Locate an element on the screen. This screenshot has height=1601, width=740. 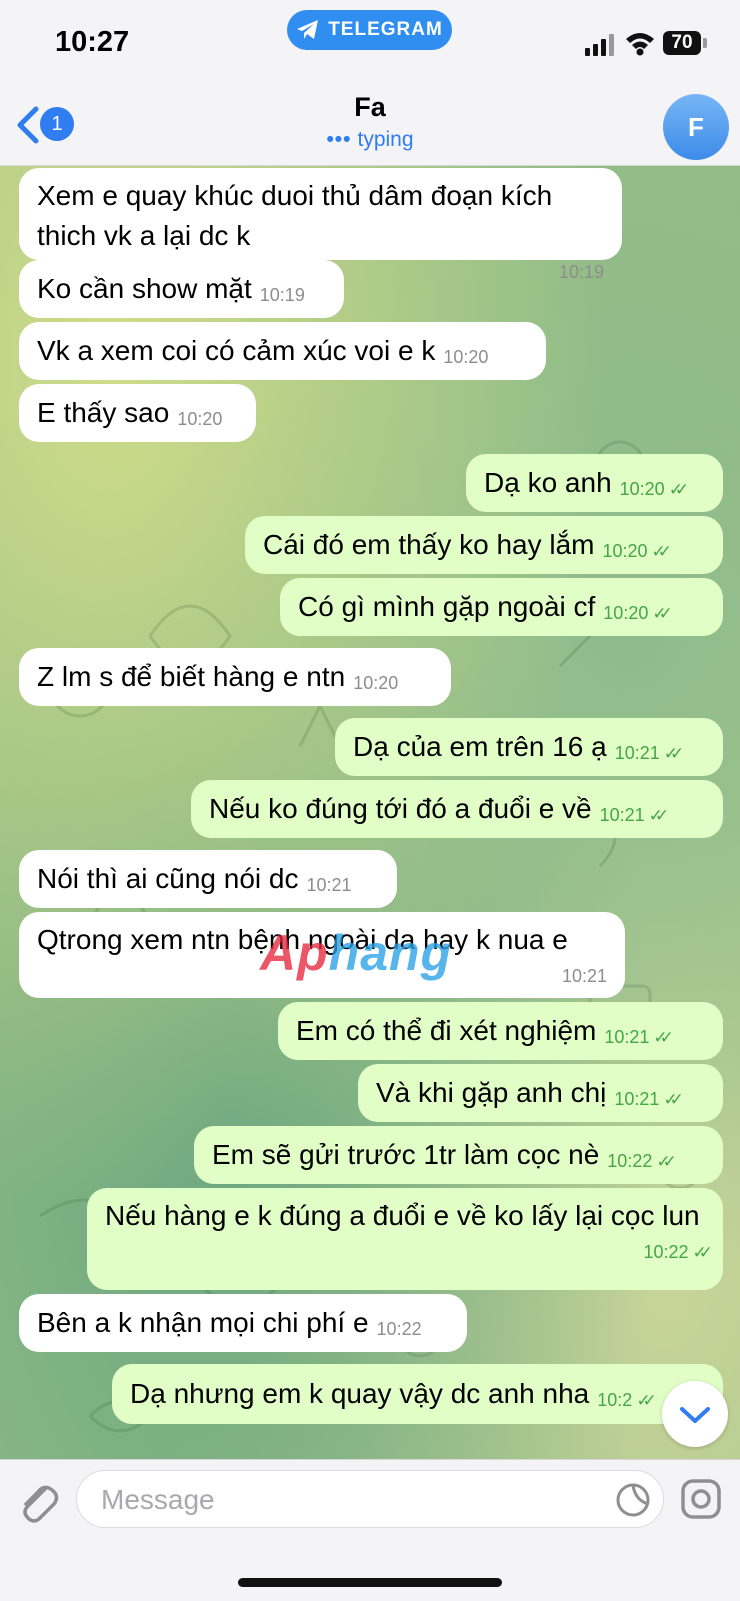
incoming-message-bubble: Vk a xem coi có cảm xúc voi e k 10:20 is located at coordinates (282, 351).